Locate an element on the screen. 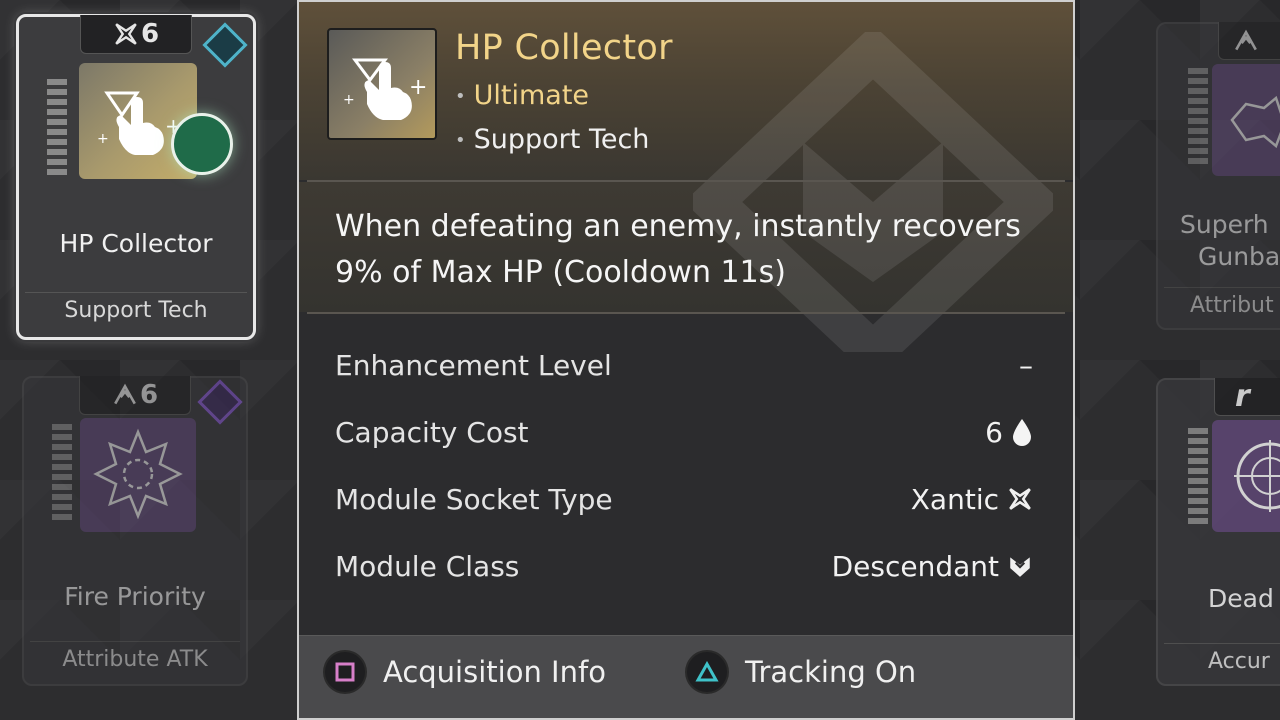 This screenshot has width=1280, height=720. card-name-line1: Superh is located at coordinates (1224, 224).